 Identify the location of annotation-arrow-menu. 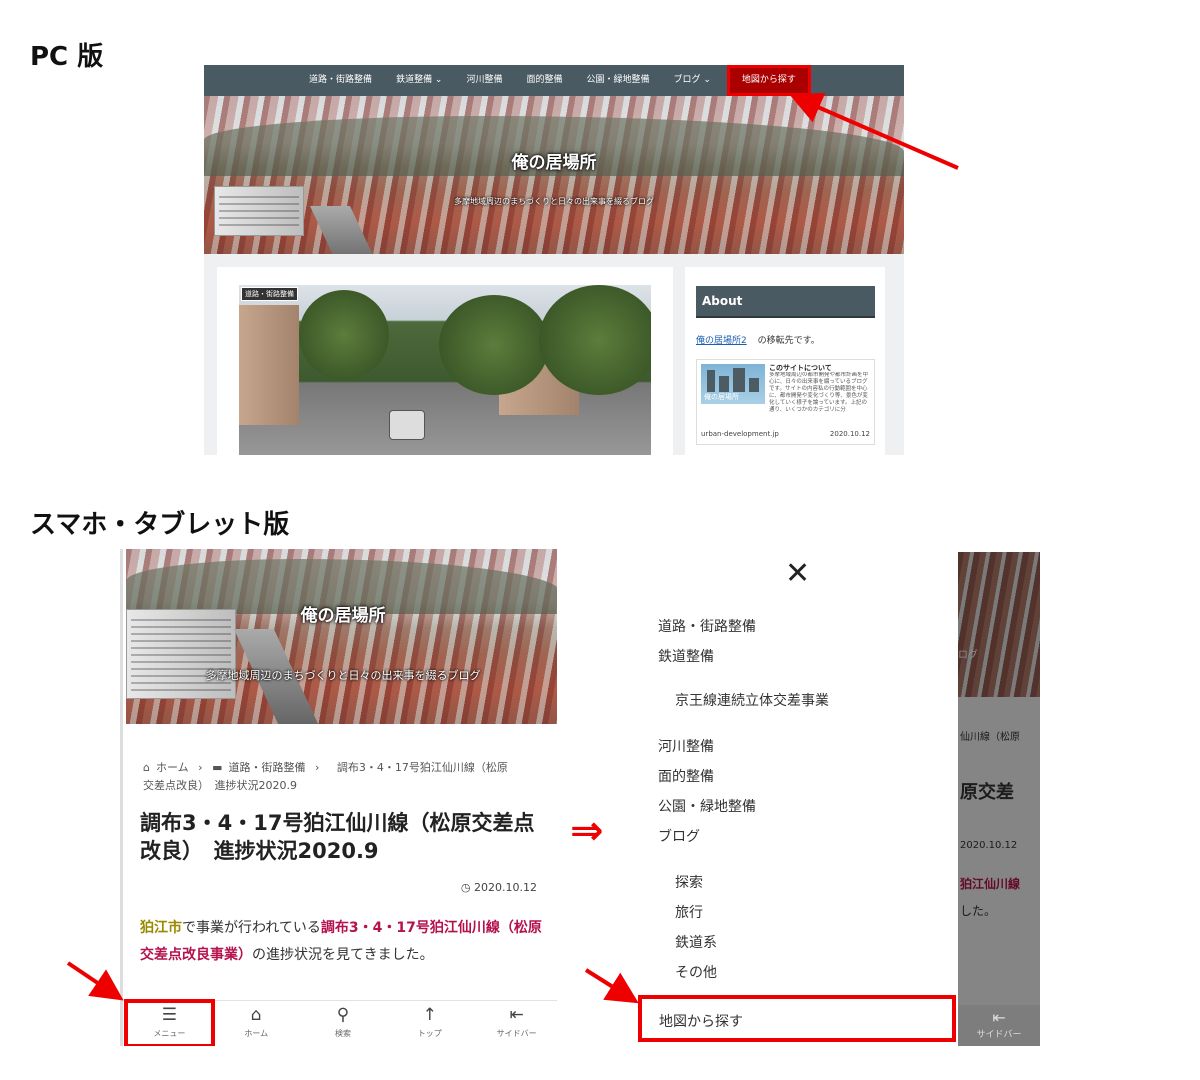
(95, 981).